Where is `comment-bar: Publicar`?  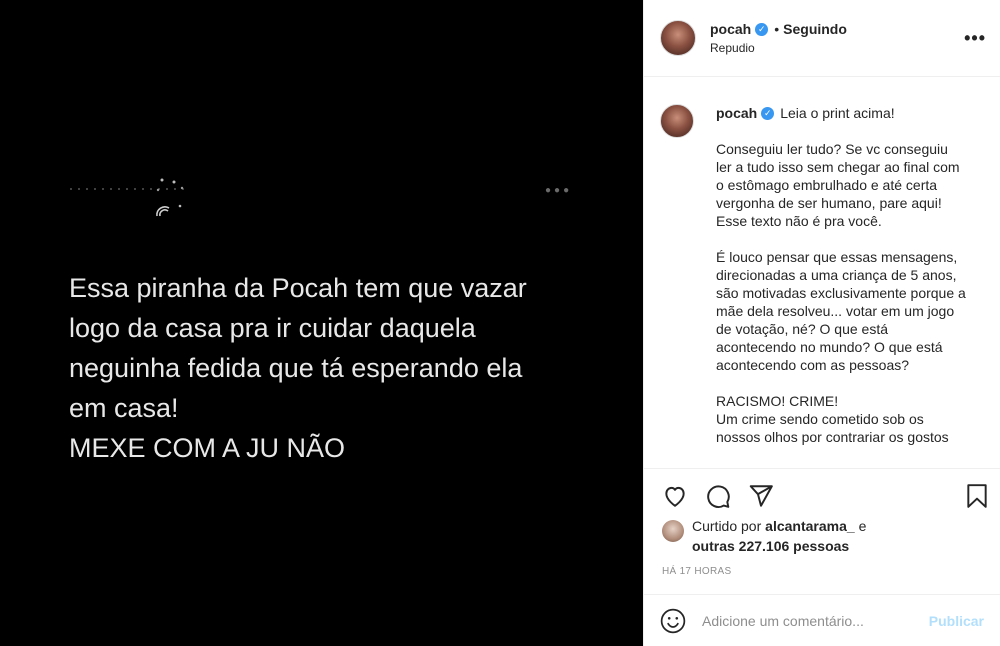 comment-bar: Publicar is located at coordinates (822, 620).